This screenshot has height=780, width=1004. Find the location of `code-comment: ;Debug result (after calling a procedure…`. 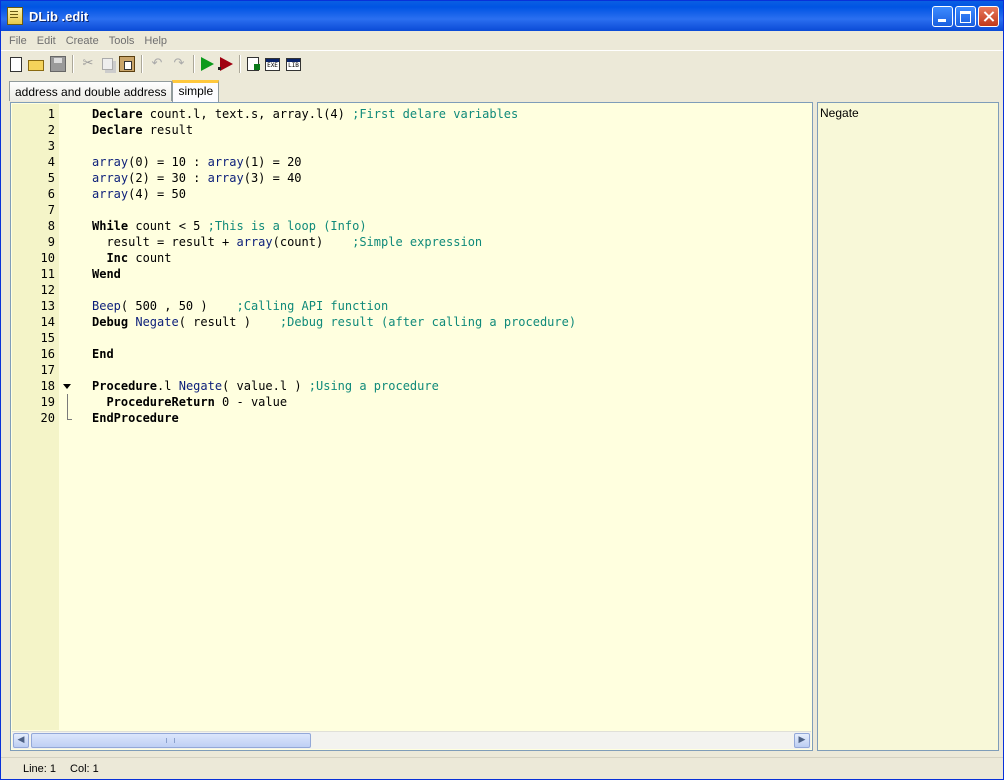

code-comment: ;Debug result (after calling a procedure… is located at coordinates (428, 322).